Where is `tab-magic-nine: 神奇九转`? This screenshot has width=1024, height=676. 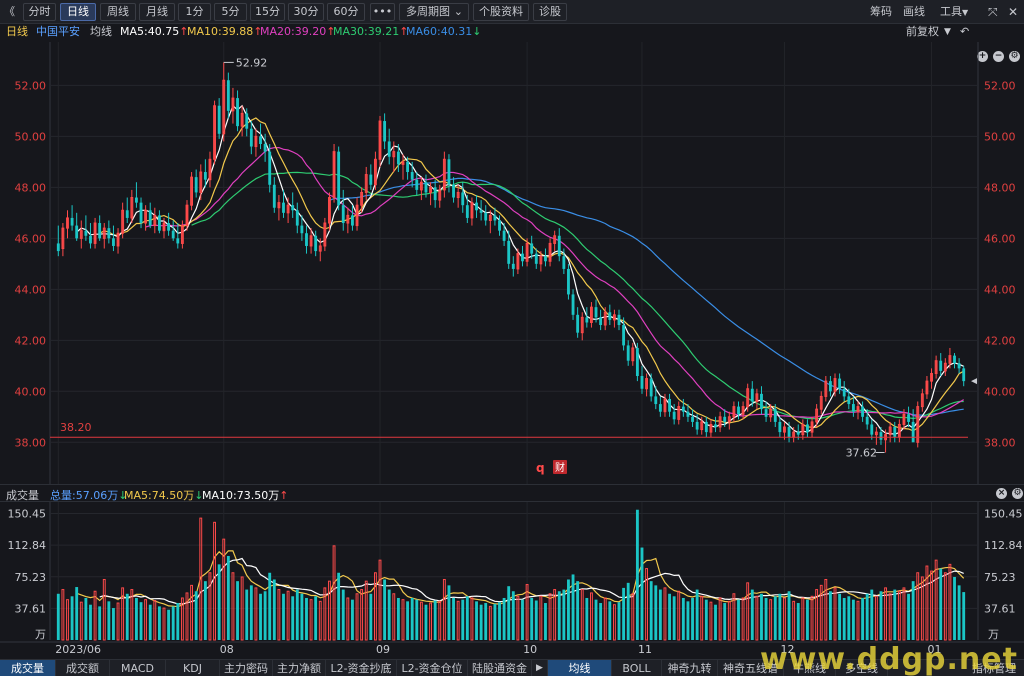 tab-magic-nine: 神奇九转 is located at coordinates (690, 668).